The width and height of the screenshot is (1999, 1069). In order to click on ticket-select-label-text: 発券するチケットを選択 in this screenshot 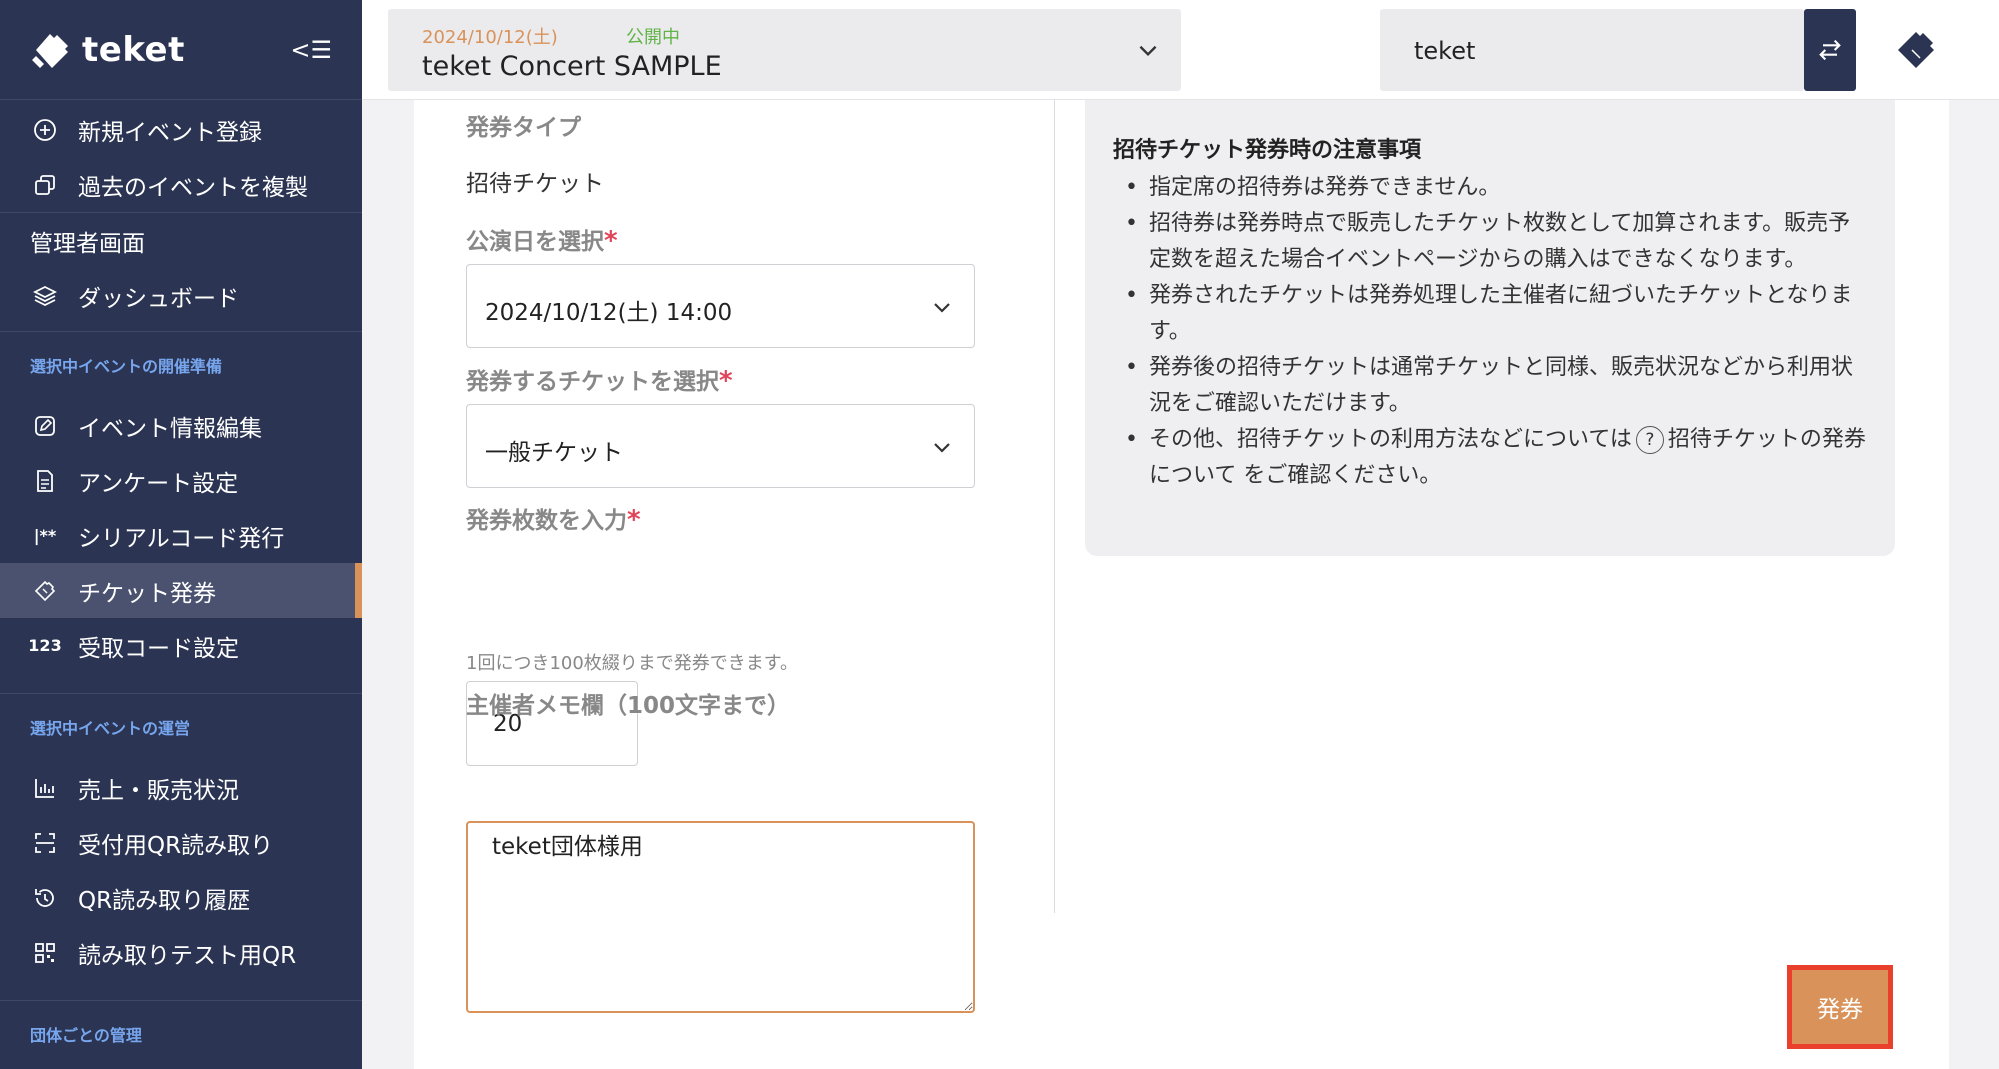, I will do `click(592, 382)`.